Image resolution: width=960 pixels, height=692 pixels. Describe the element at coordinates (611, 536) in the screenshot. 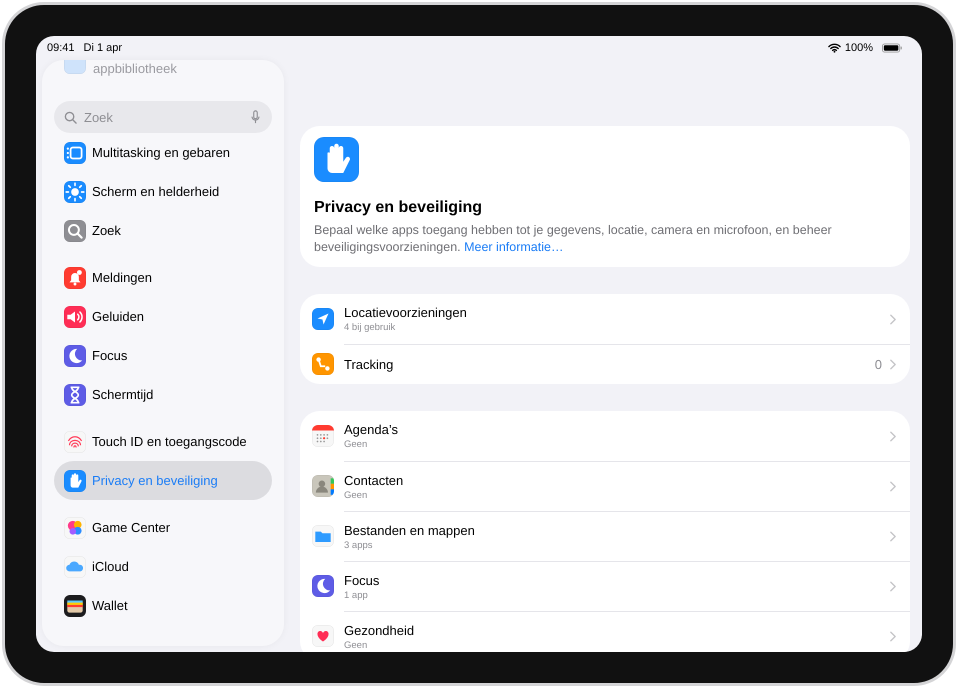

I see `settings-row: Bestanden en mappen 3 apps` at that location.